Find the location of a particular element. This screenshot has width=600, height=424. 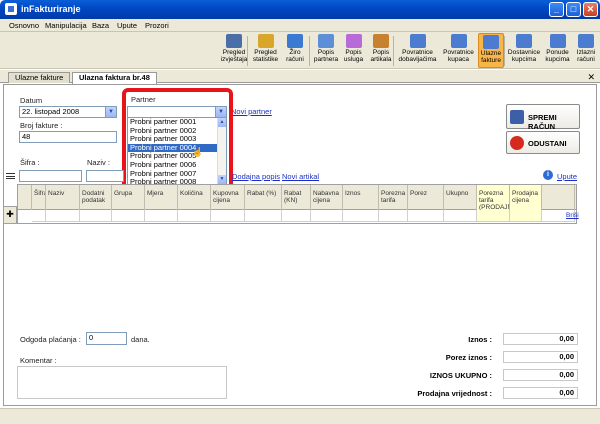

total-label: Porez iznos : is located at coordinates (468, 357).